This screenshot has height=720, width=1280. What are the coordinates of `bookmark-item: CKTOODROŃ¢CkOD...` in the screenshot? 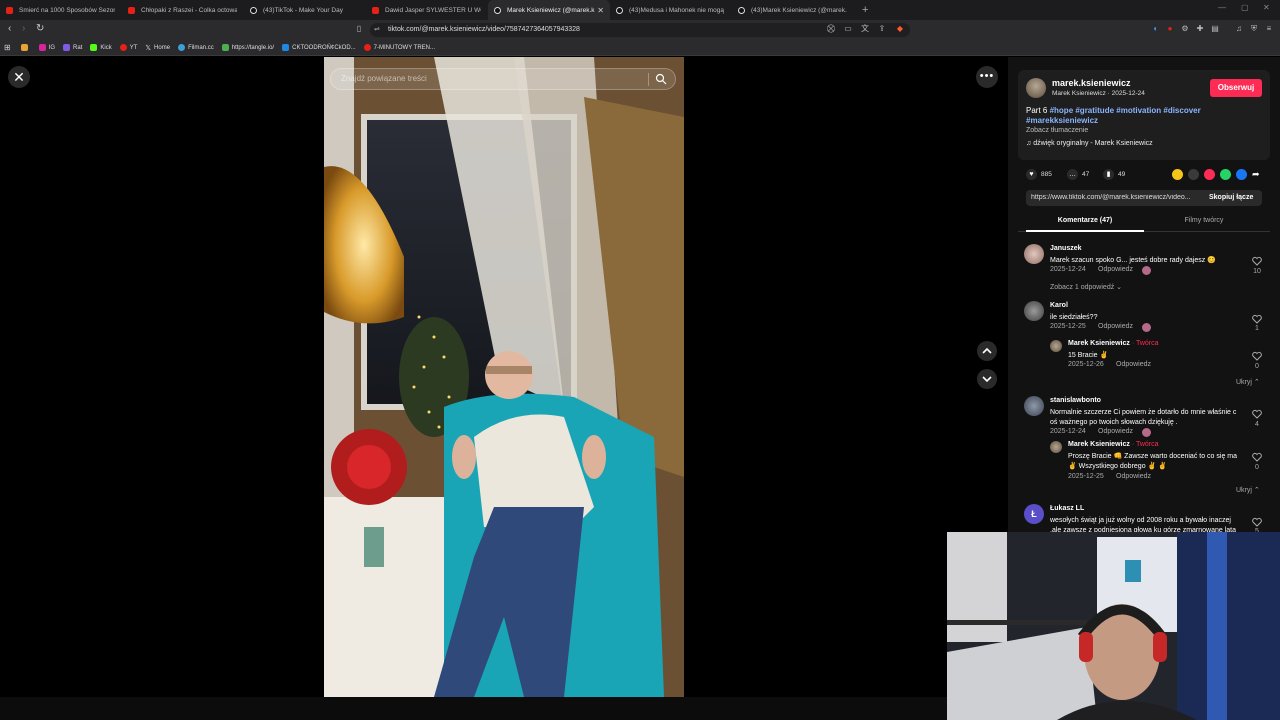 It's located at (319, 47).